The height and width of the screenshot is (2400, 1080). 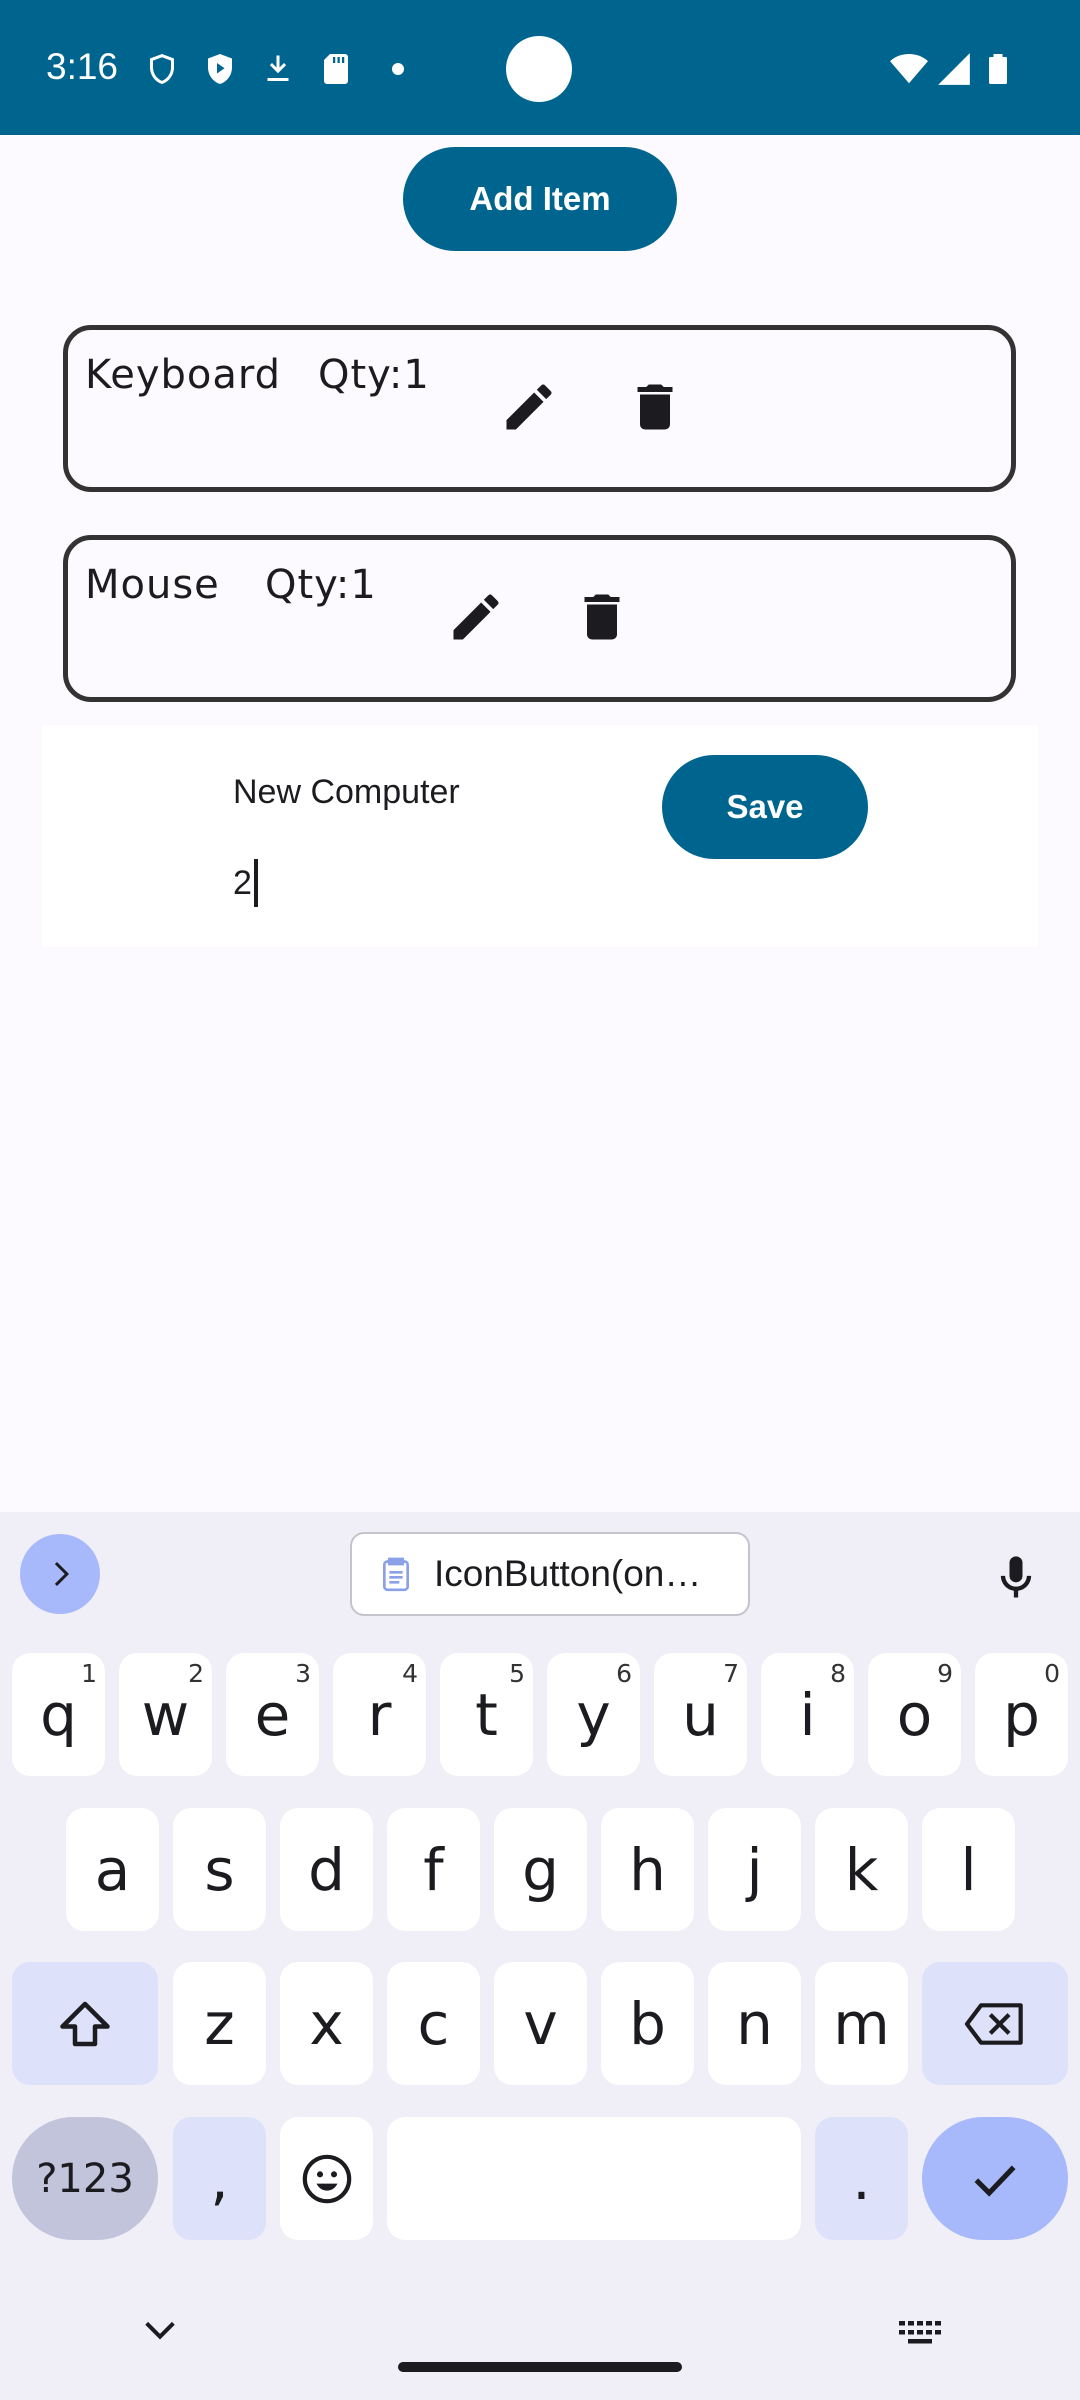 What do you see at coordinates (336, 69) in the screenshot?
I see `sd-card-icon` at bounding box center [336, 69].